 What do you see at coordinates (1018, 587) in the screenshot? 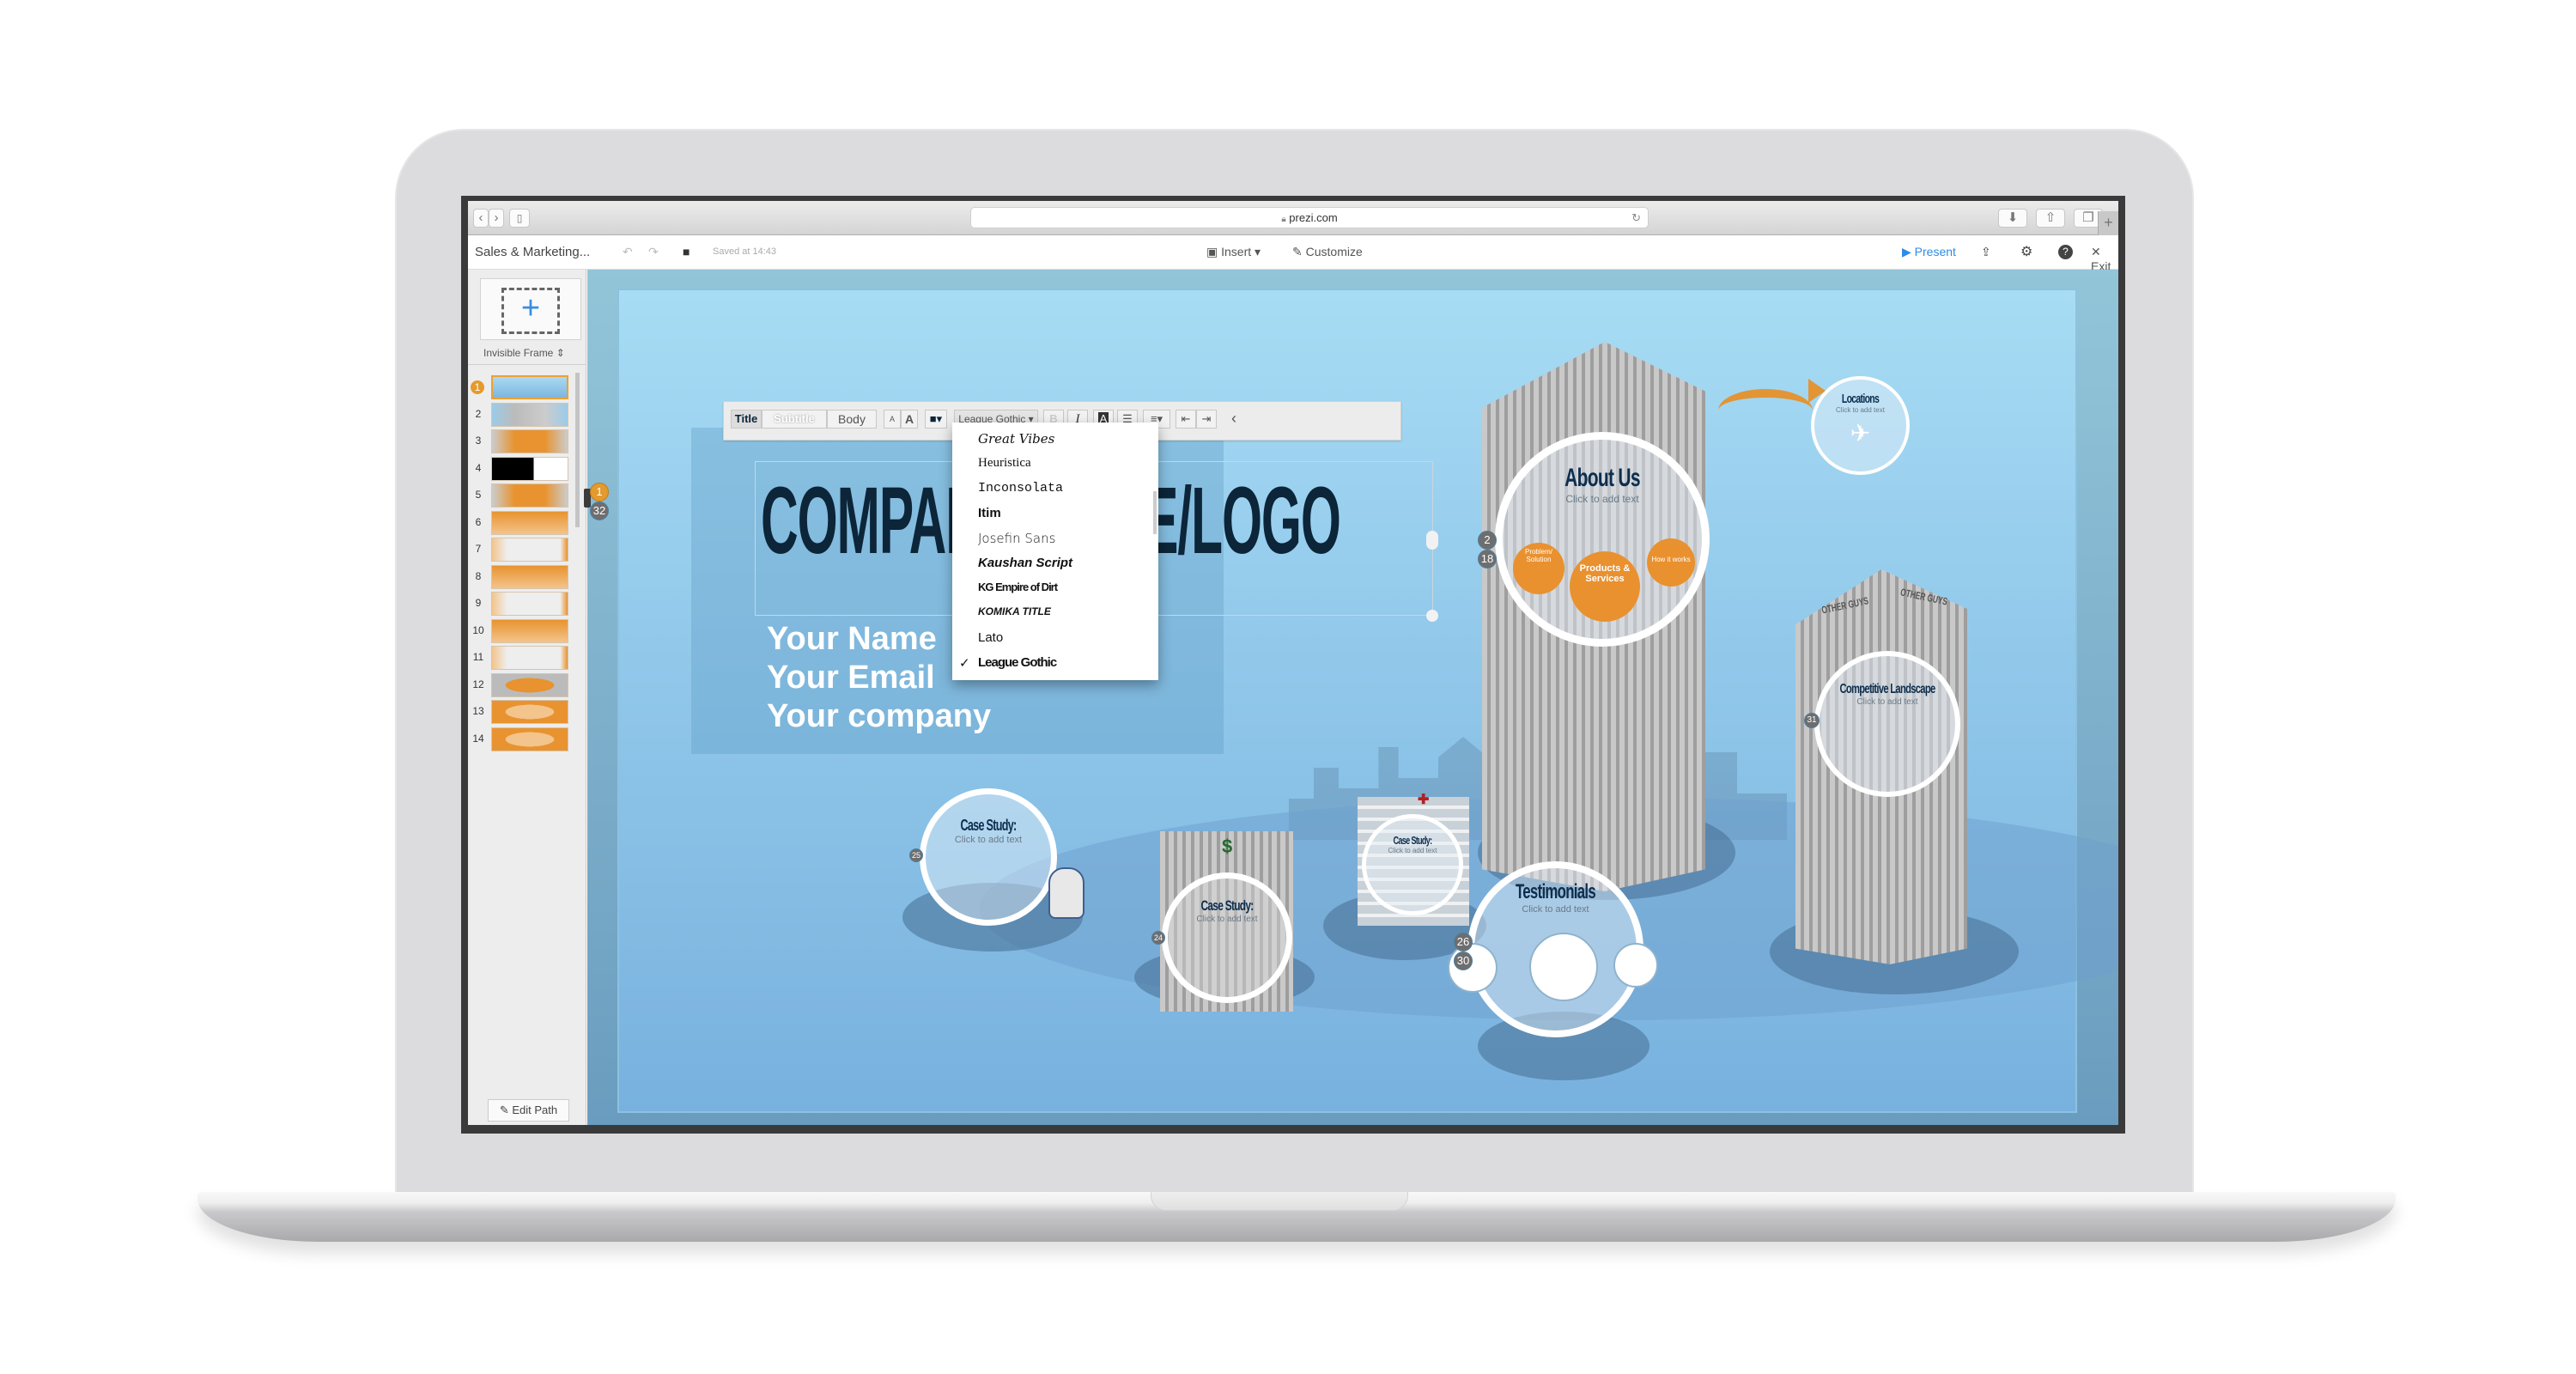
I see `font-option: KG Empire of Dirt` at bounding box center [1018, 587].